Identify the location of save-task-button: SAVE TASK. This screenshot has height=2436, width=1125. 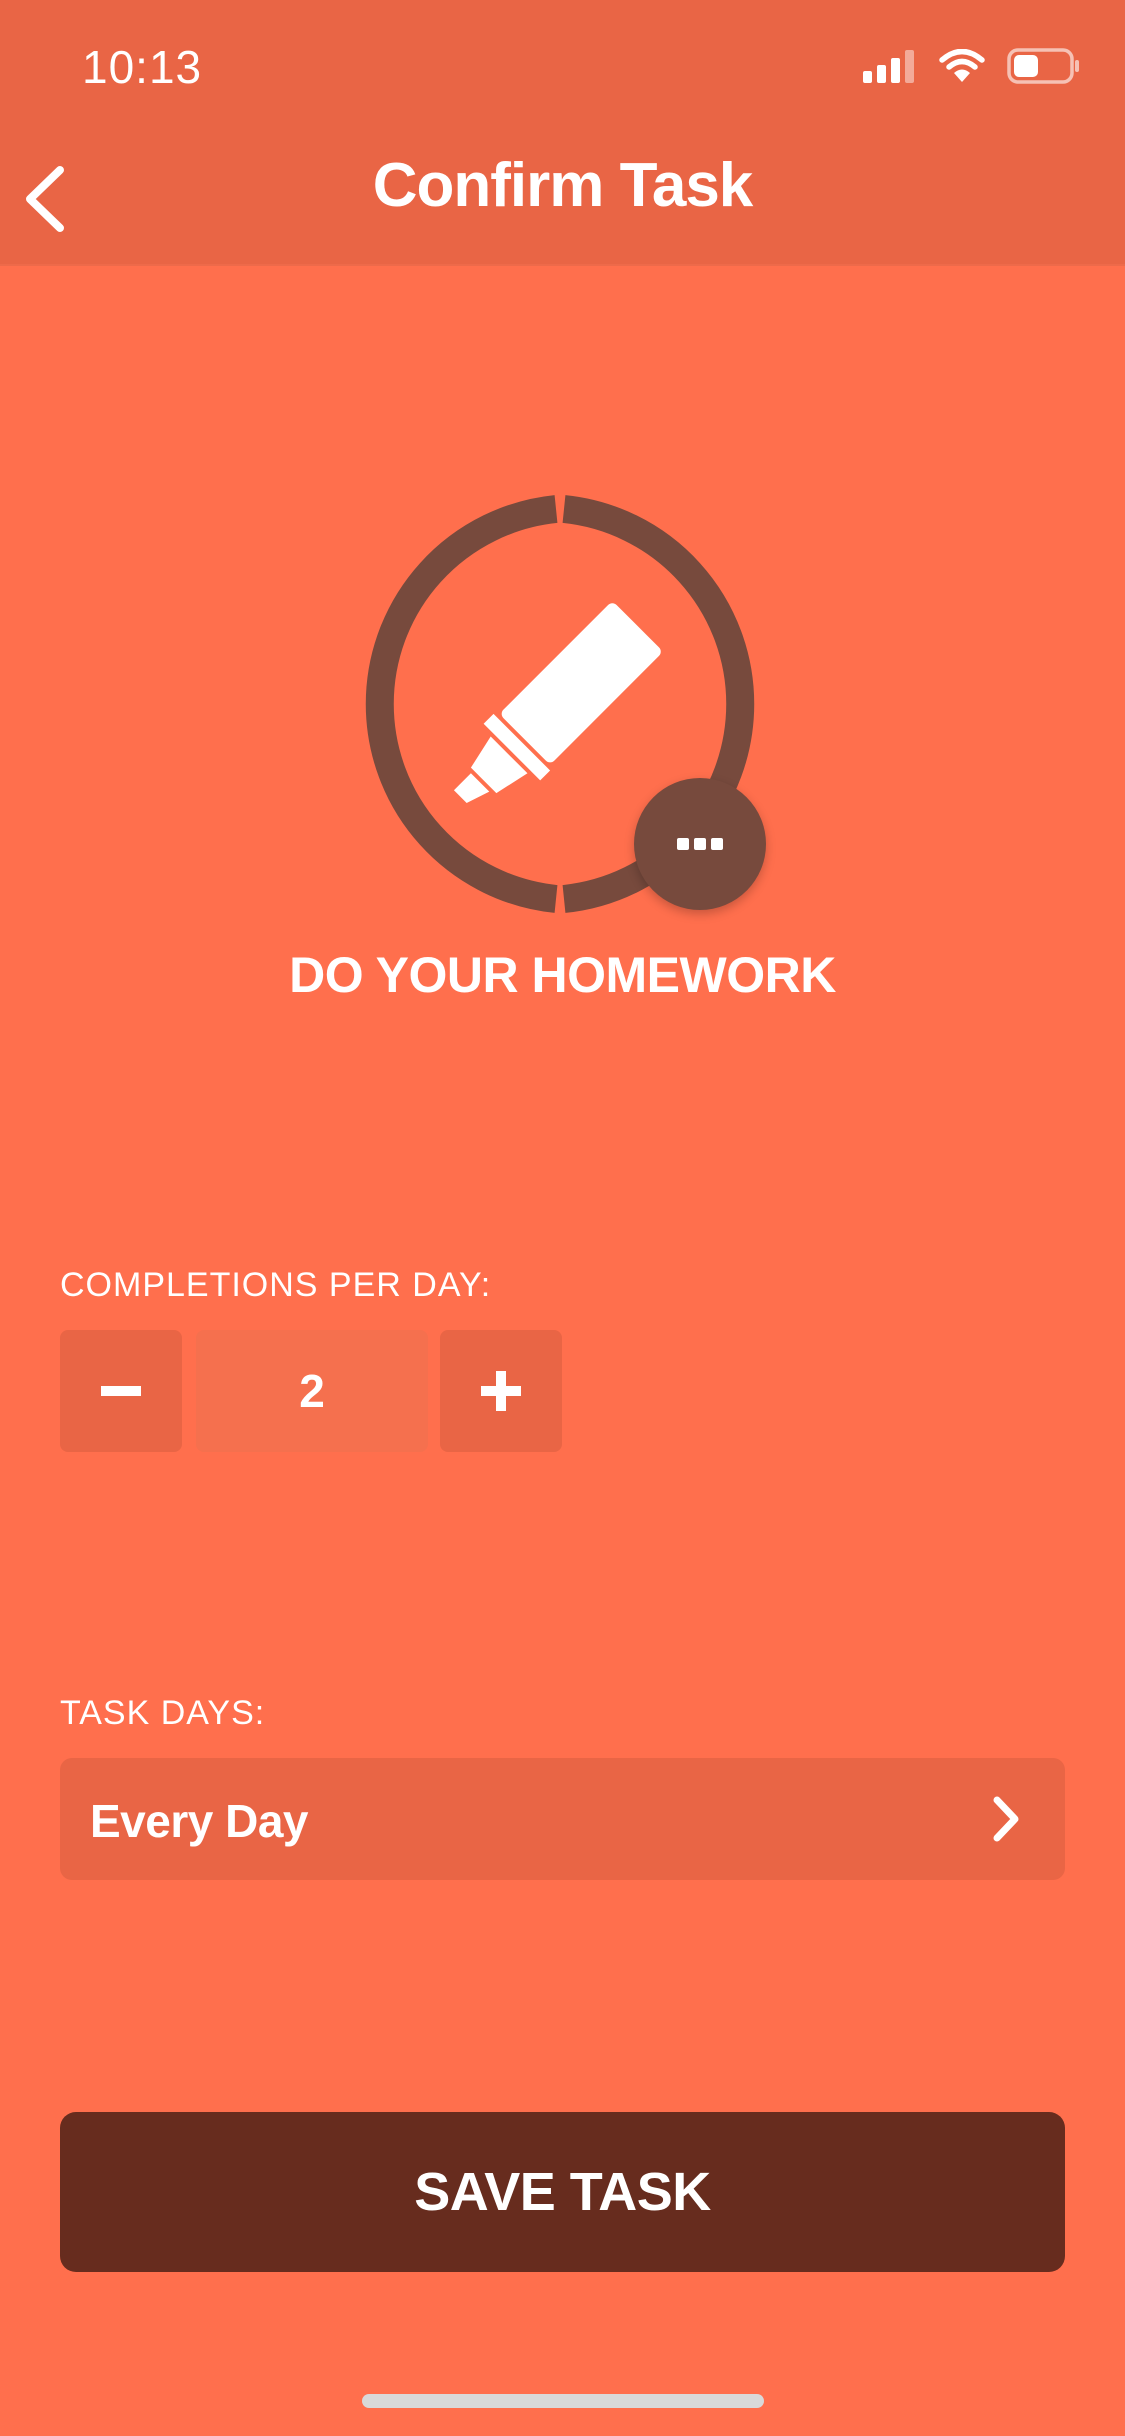
(562, 2192).